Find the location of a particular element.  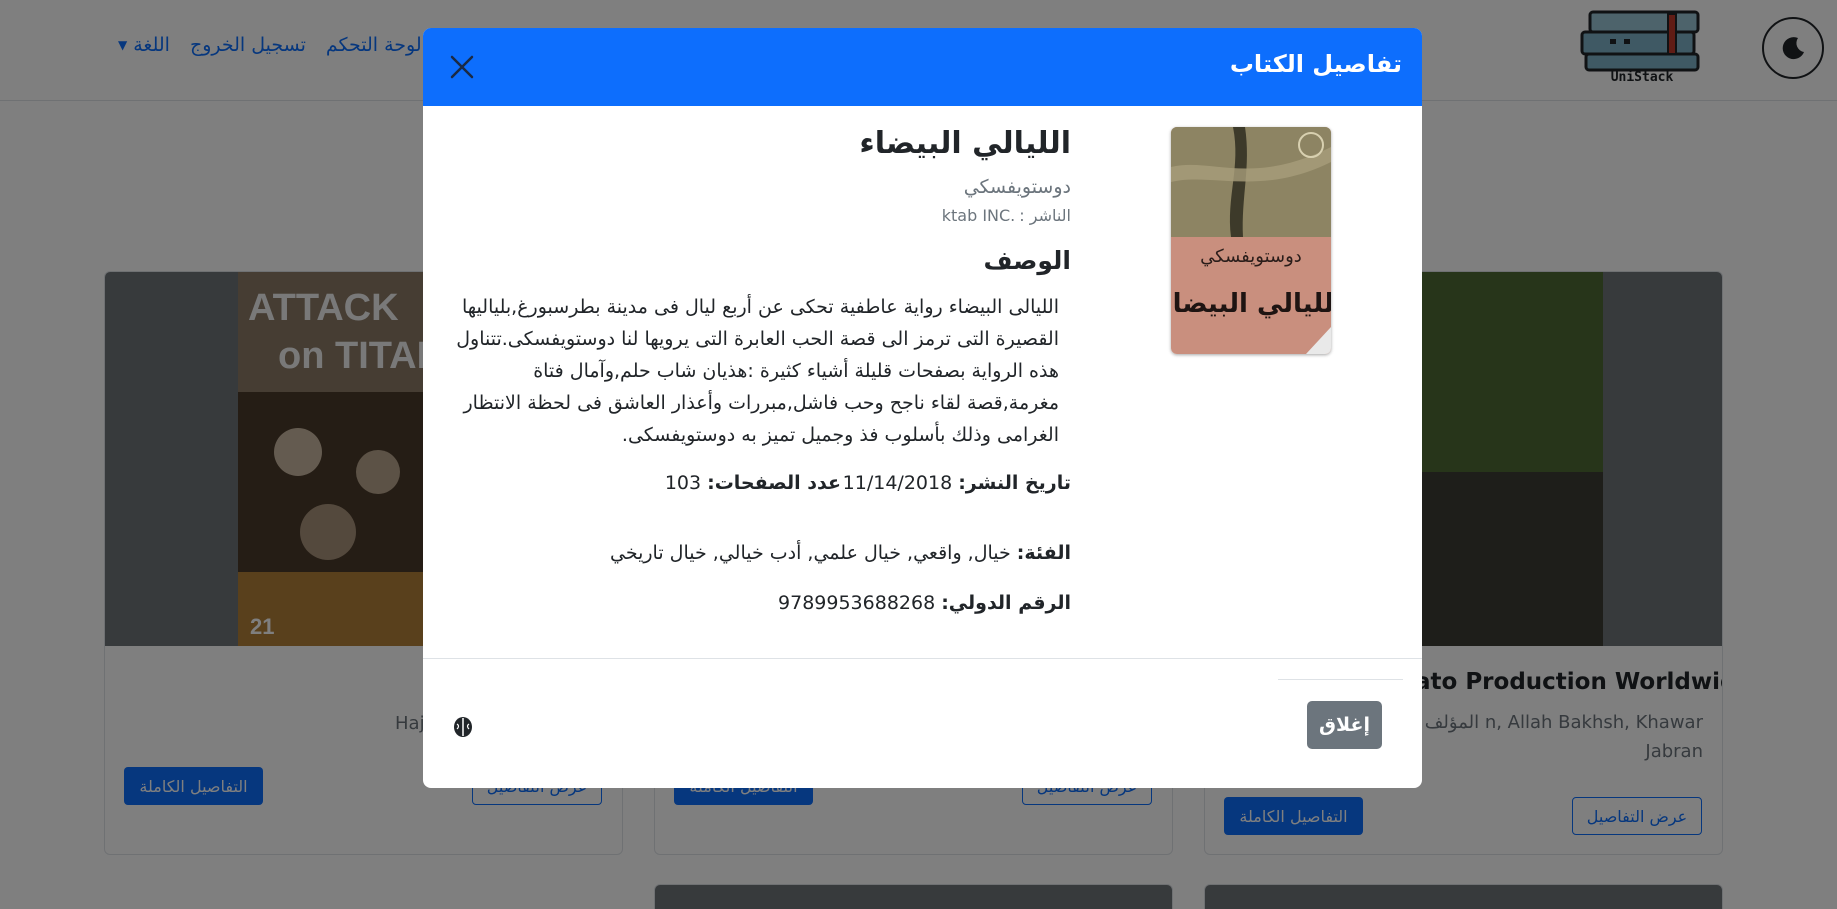

pages-field: عدد الصفحات: 103 is located at coordinates (713, 483).